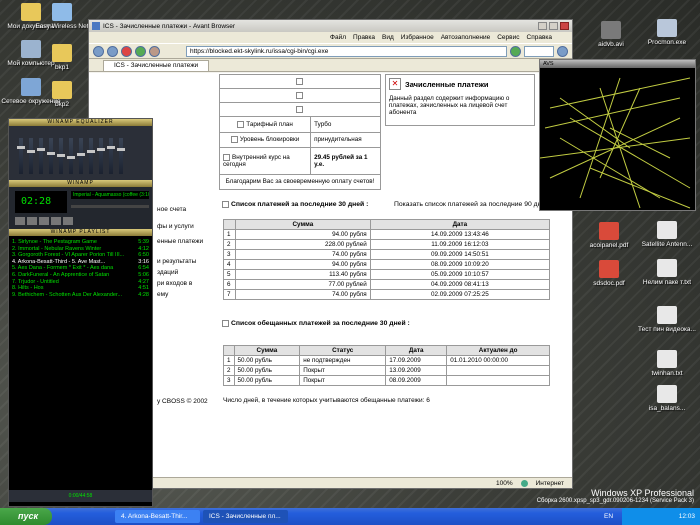 The width and height of the screenshot is (700, 525). I want to click on desktop-icon-pdf1: acoipanel.pdf, so click(609, 235).